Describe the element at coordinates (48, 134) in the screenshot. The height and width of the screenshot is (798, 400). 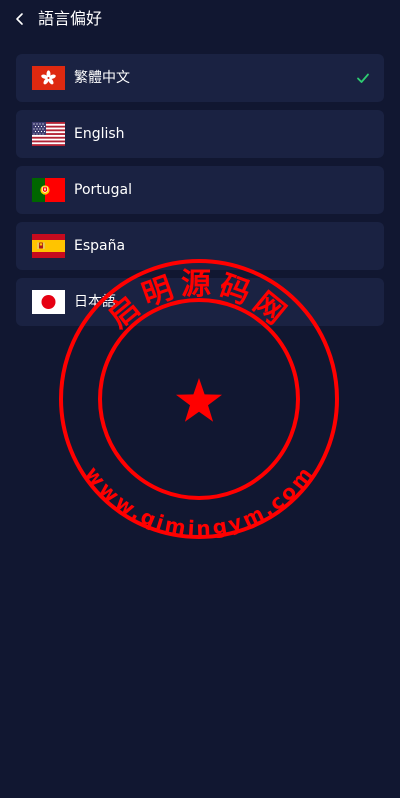
I see `us-flag-icon` at that location.